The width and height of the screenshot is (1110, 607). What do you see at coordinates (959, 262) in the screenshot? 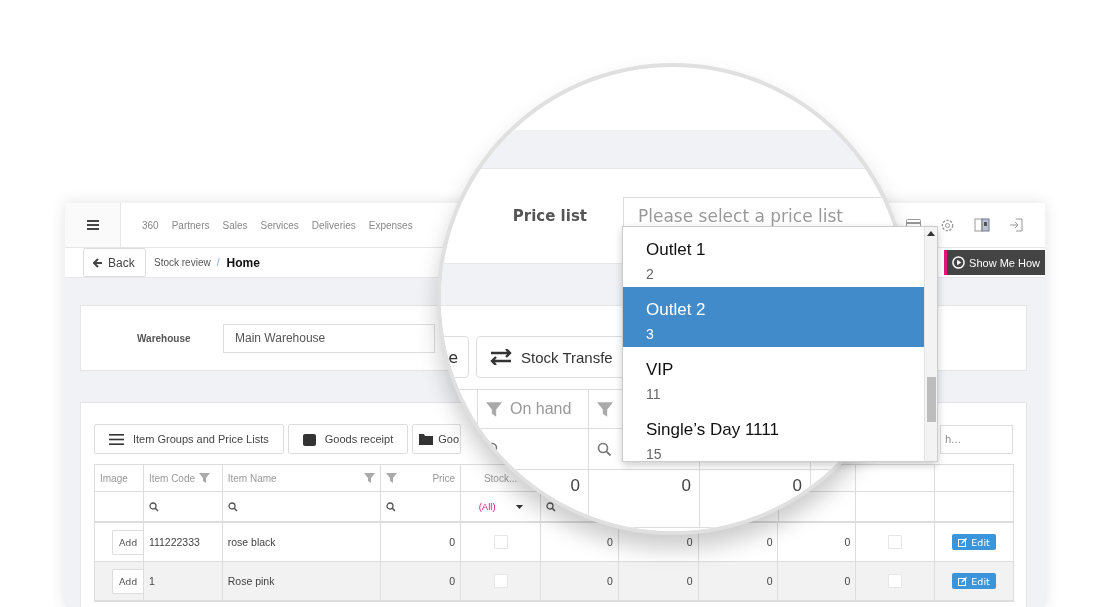
I see `play-icon` at bounding box center [959, 262].